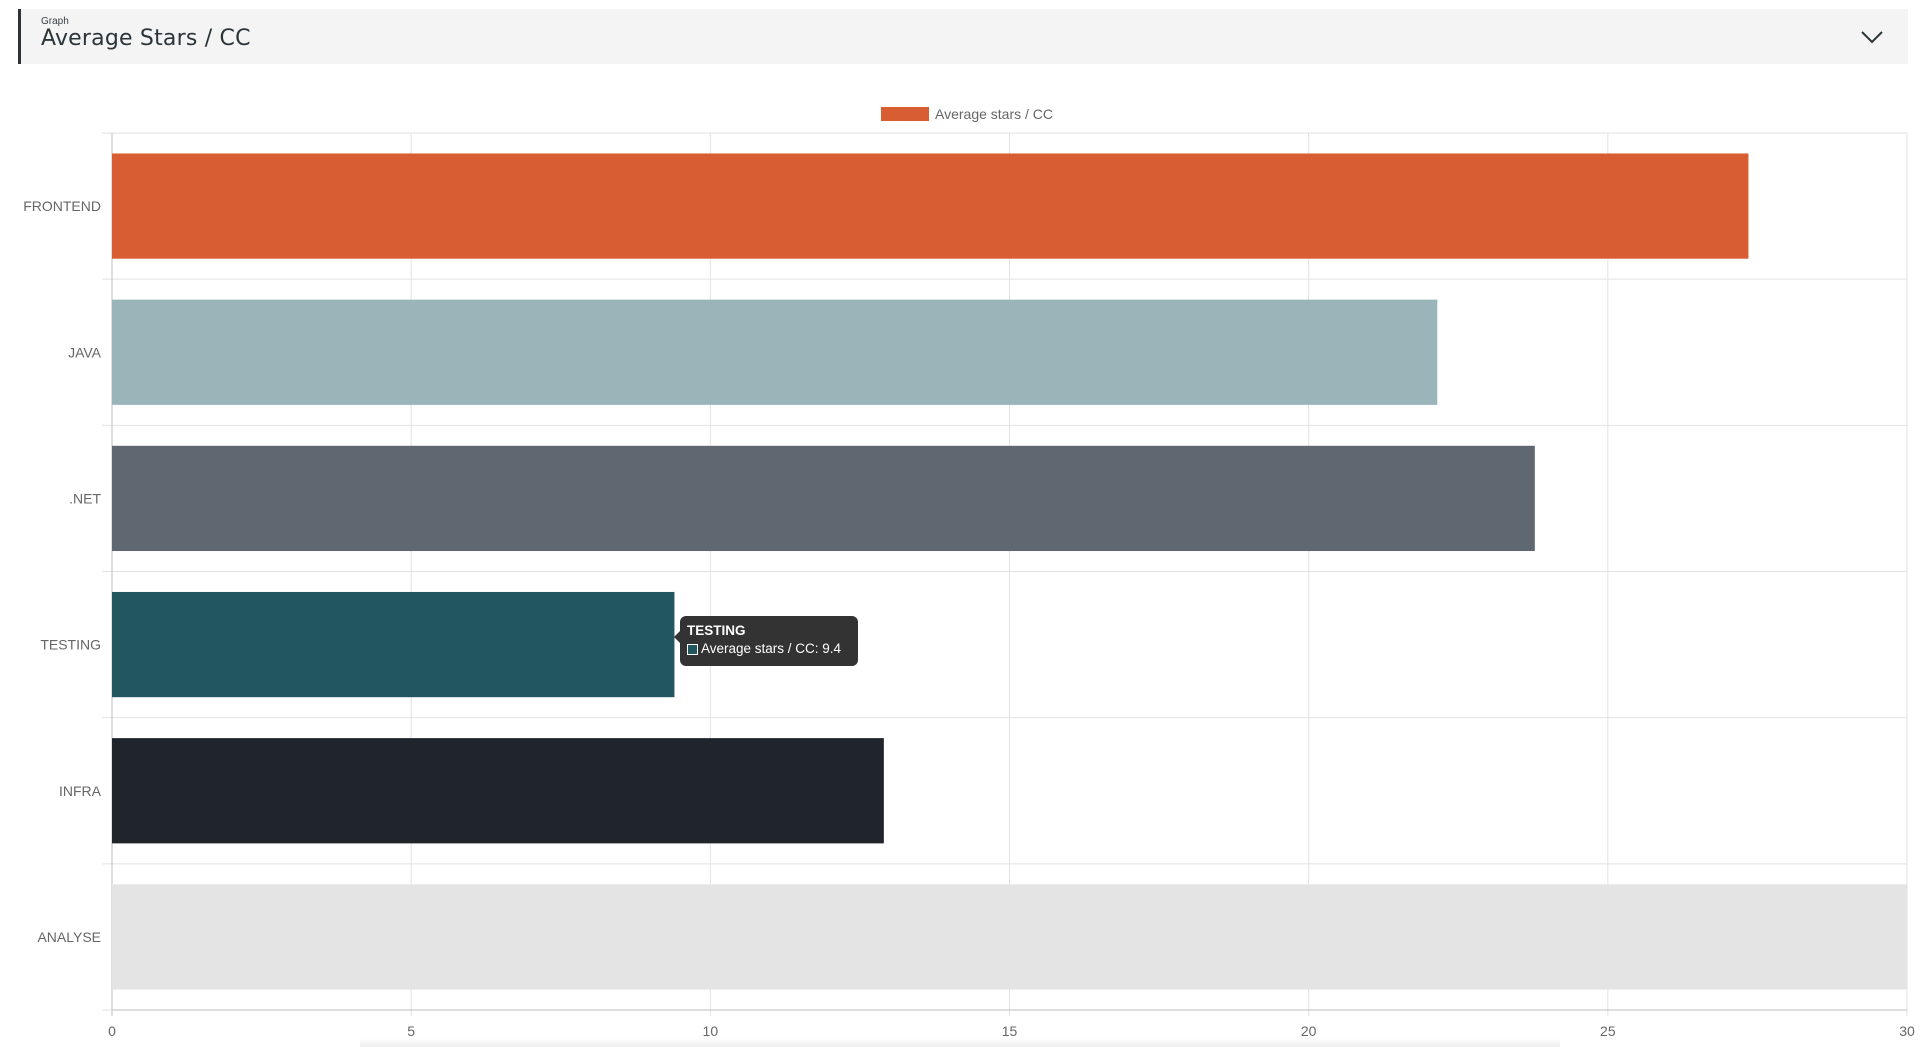  I want to click on y-tick-label: JAVA, so click(85, 352).